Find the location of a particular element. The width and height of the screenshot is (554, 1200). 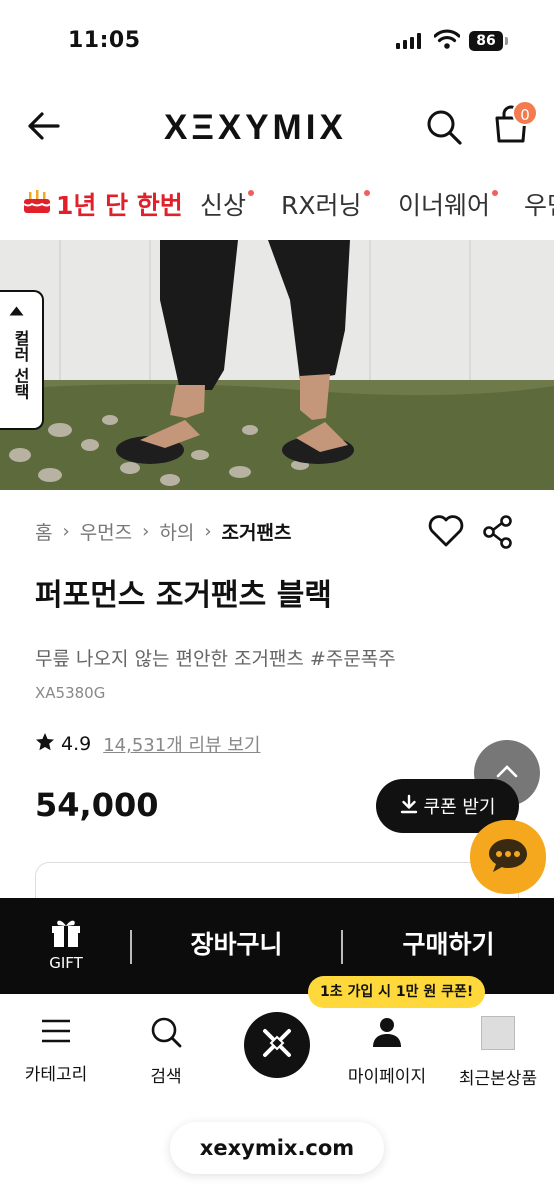

tab-label: 검색 is located at coordinates (166, 1077).